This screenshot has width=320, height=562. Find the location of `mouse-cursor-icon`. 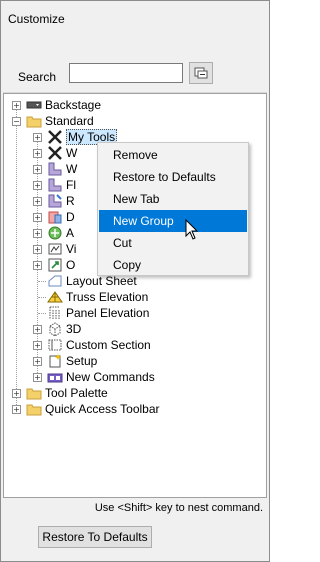

mouse-cursor-icon is located at coordinates (192, 229).